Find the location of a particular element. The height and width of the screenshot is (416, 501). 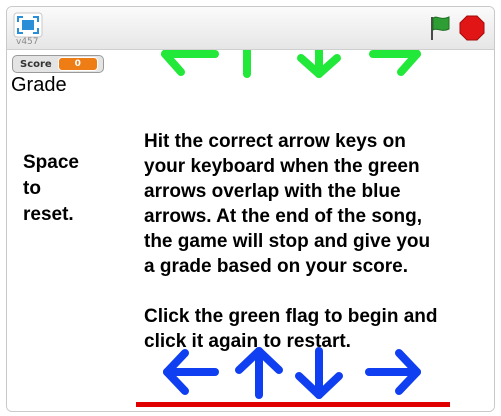

blue-up-arrow-icon is located at coordinates (259, 373).